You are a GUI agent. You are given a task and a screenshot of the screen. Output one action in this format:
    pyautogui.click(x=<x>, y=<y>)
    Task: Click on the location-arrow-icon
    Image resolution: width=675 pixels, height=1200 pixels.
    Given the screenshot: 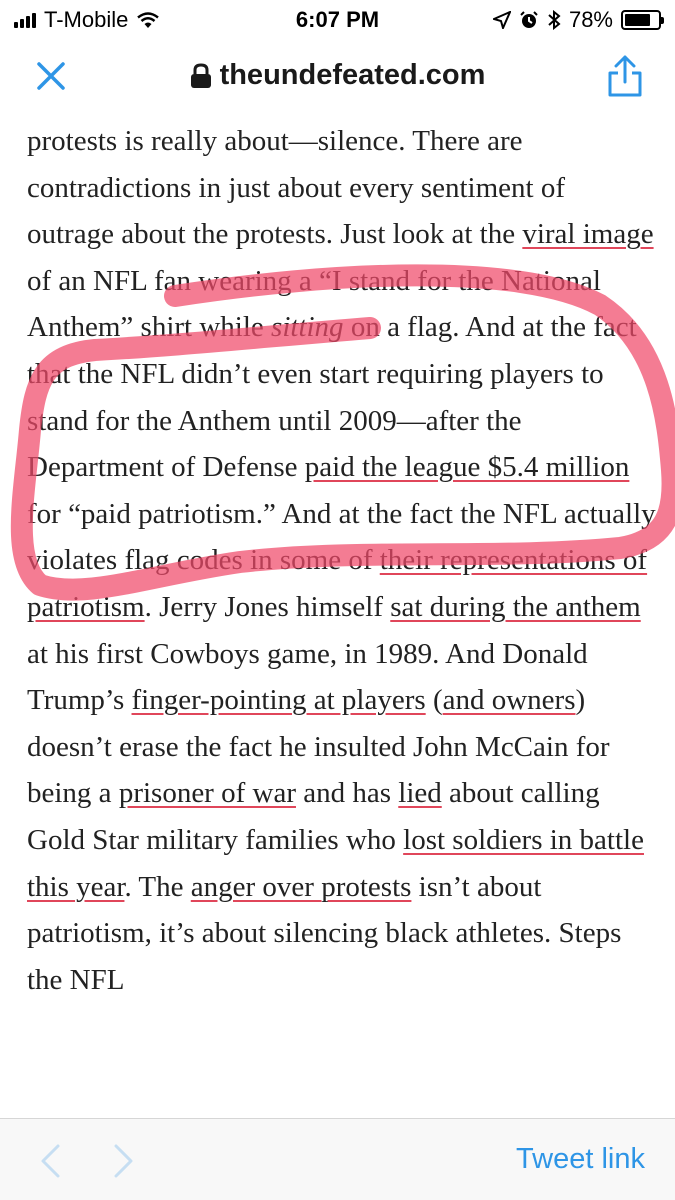 What is the action you would take?
    pyautogui.click(x=501, y=20)
    